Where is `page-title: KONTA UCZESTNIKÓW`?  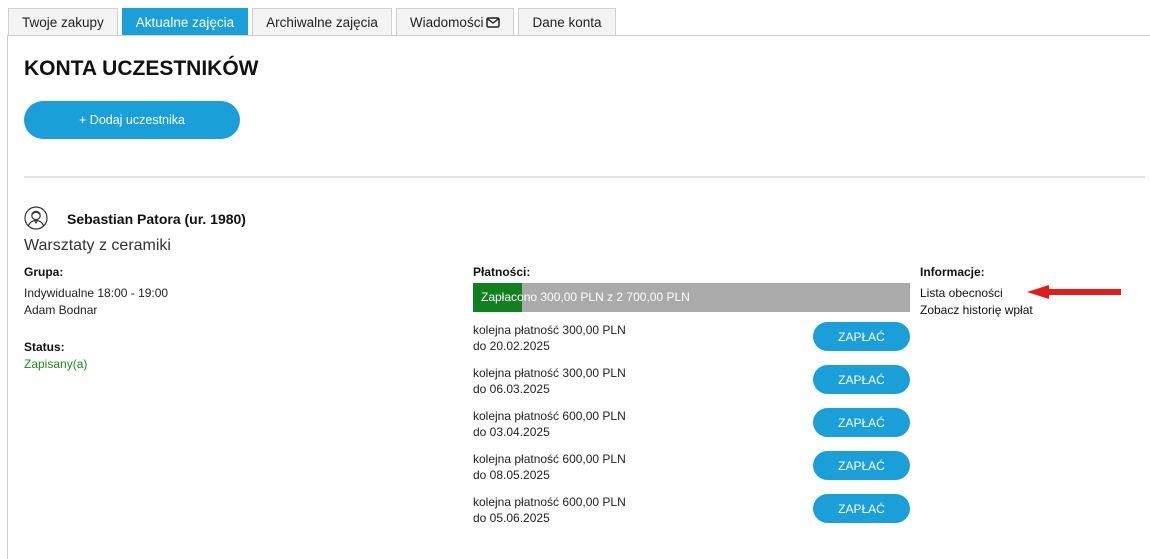
page-title: KONTA UCZESTNIKÓW is located at coordinates (141, 68).